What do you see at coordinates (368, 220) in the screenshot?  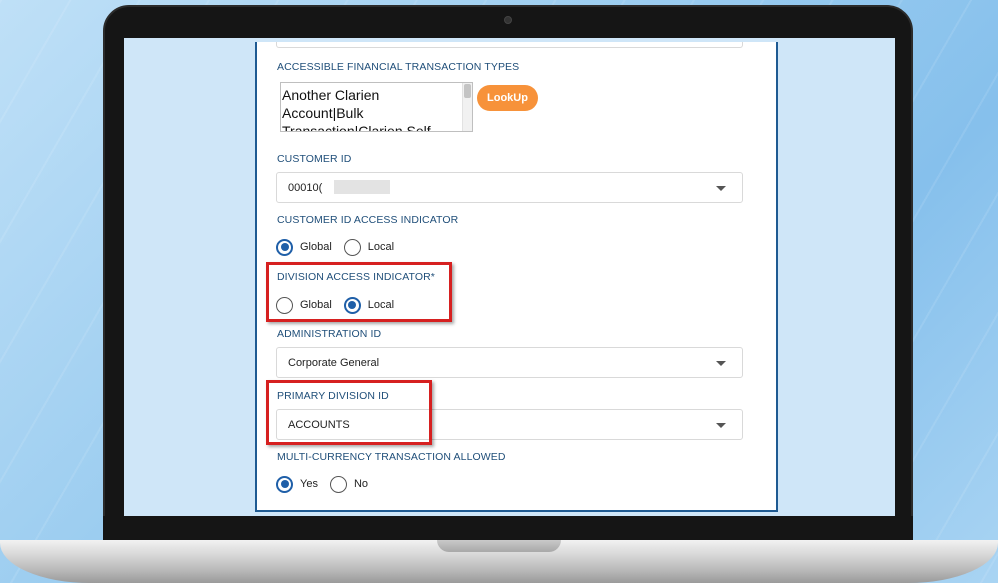 I see `customer-id-access-label: CUSTOMER ID ACCESS INDICATOR` at bounding box center [368, 220].